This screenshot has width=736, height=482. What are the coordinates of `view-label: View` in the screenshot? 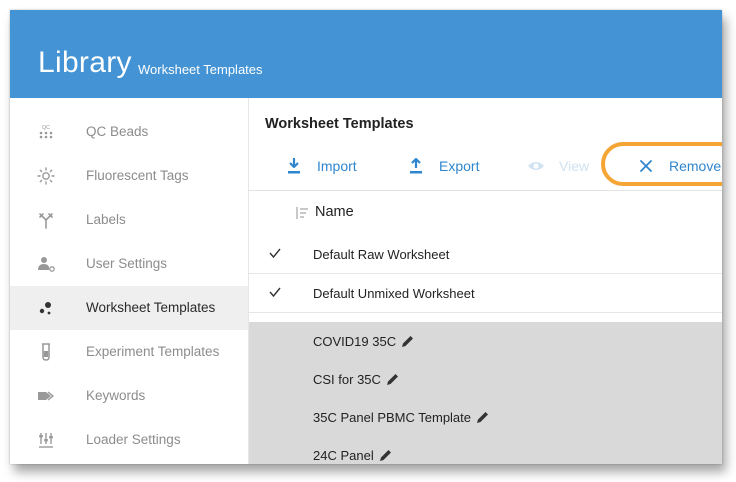 It's located at (574, 166).